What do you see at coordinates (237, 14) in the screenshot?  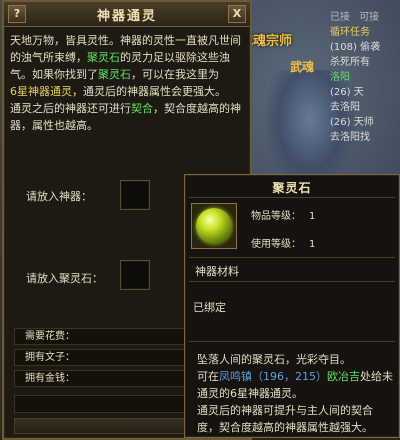 I see `close-button: X` at bounding box center [237, 14].